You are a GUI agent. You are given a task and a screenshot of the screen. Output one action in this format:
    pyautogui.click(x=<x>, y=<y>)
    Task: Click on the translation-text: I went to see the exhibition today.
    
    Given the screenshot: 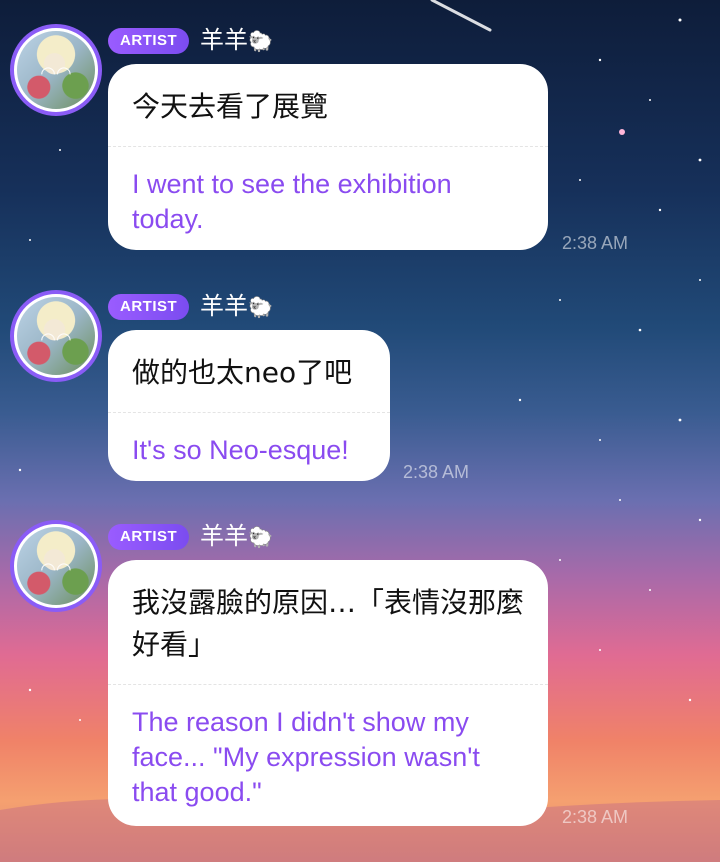 What is the action you would take?
    pyautogui.click(x=292, y=201)
    